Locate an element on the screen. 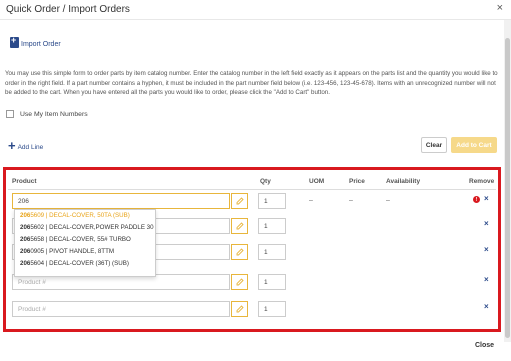 Image resolution: width=511 pixels, height=361 pixels. header-remove: Remove is located at coordinates (482, 181).